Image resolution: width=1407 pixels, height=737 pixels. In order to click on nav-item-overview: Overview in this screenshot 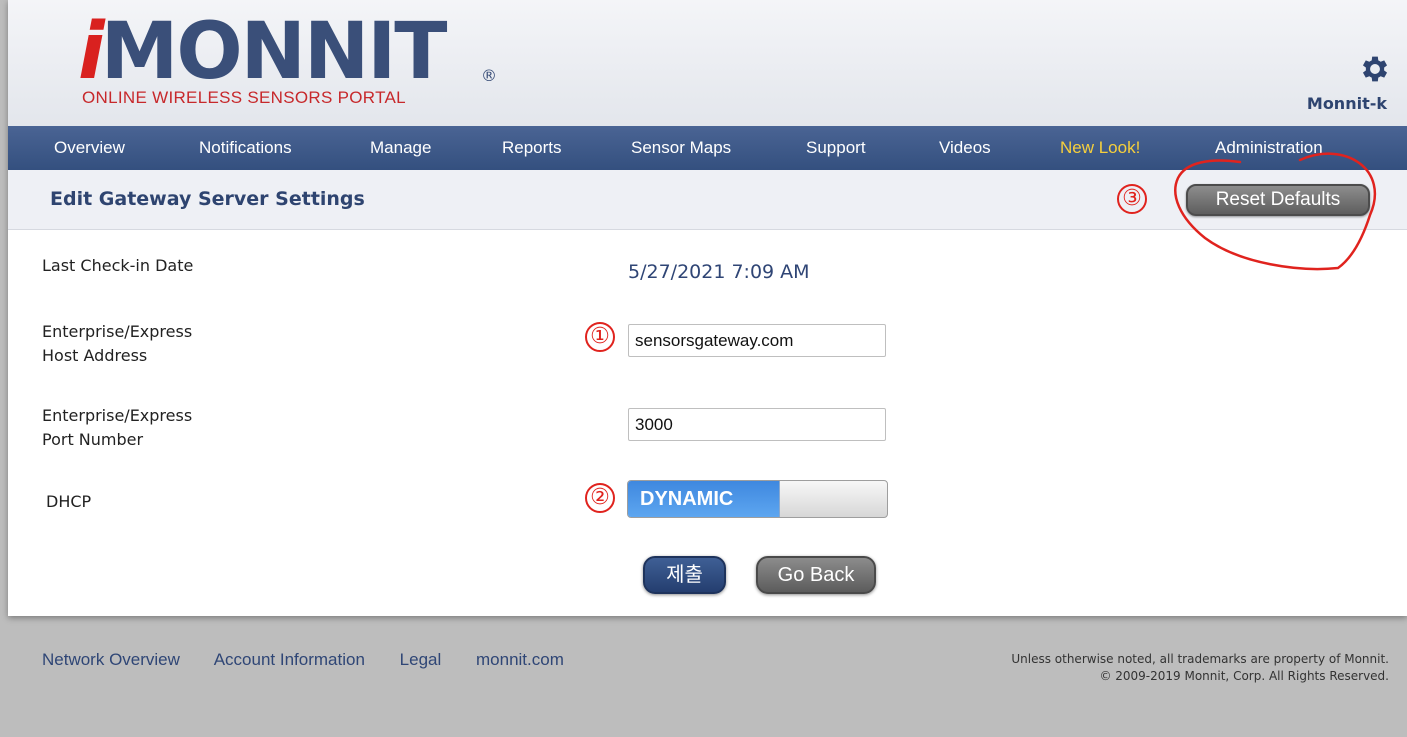, I will do `click(89, 148)`.